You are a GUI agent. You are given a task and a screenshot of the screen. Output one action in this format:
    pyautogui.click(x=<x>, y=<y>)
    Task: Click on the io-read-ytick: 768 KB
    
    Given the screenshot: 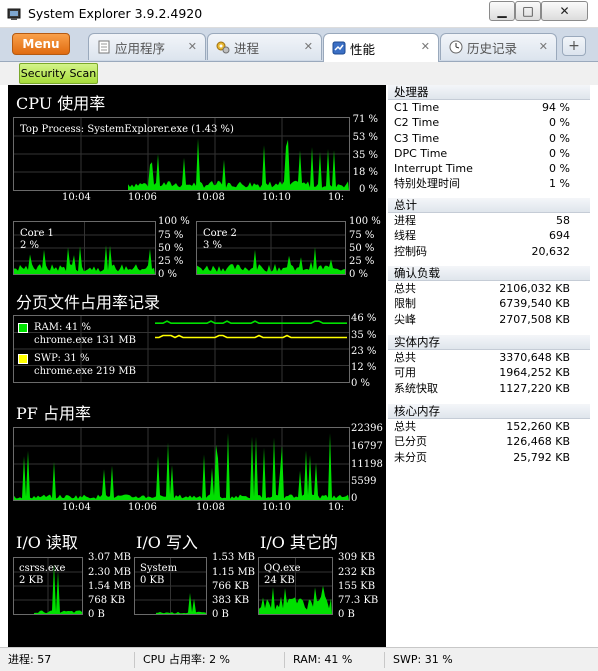 What is the action you would take?
    pyautogui.click(x=107, y=600)
    